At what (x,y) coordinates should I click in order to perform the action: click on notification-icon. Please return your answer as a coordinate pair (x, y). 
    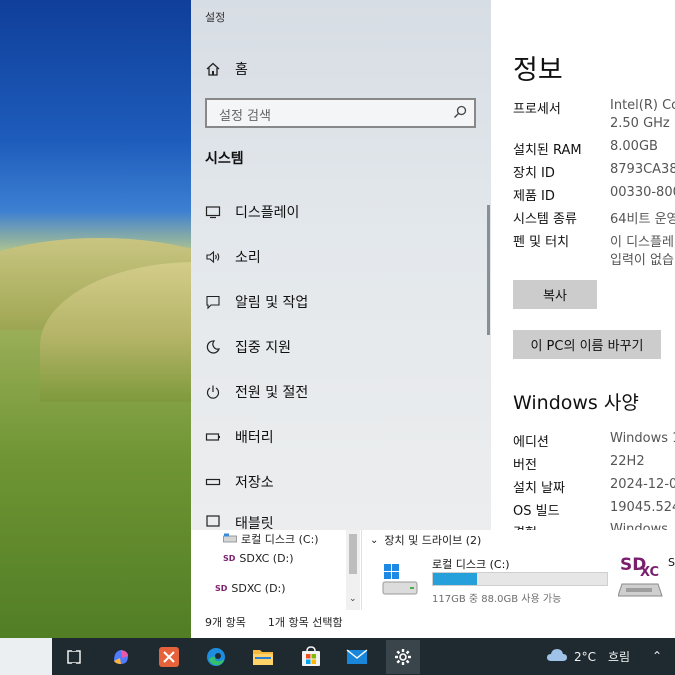
    Looking at the image, I should click on (213, 302).